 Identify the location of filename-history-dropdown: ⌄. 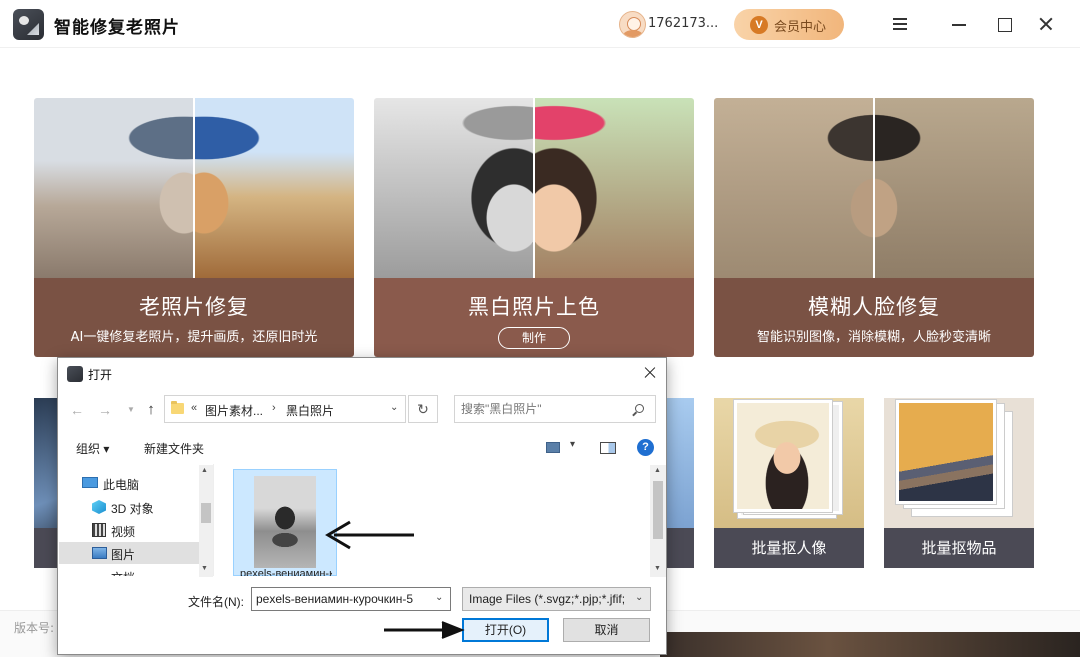
(439, 597).